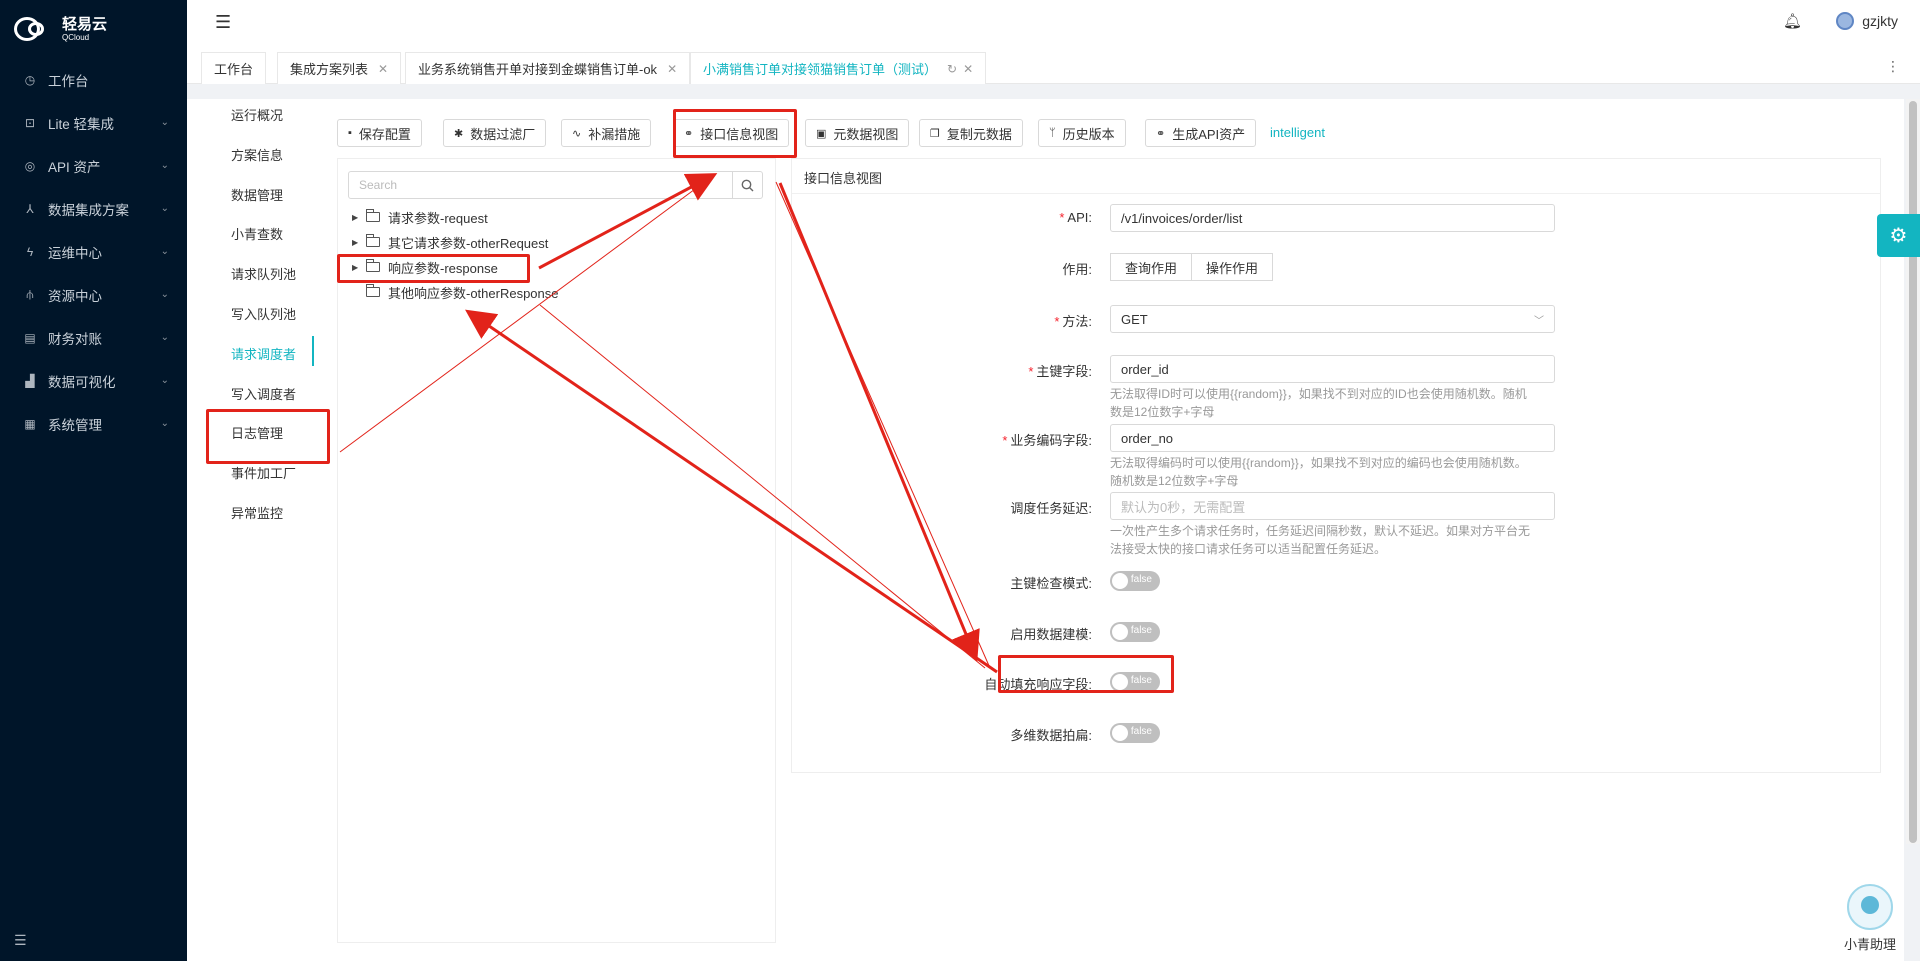 This screenshot has width=1920, height=961. What do you see at coordinates (257, 154) in the screenshot?
I see `submenu-item: 方案信息` at bounding box center [257, 154].